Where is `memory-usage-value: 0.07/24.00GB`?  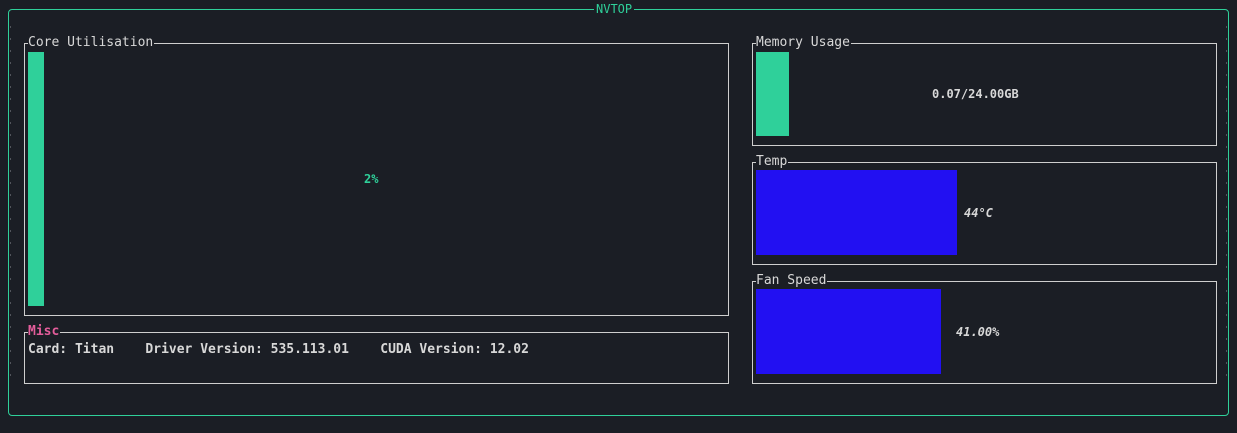
memory-usage-value: 0.07/24.00GB is located at coordinates (975, 94).